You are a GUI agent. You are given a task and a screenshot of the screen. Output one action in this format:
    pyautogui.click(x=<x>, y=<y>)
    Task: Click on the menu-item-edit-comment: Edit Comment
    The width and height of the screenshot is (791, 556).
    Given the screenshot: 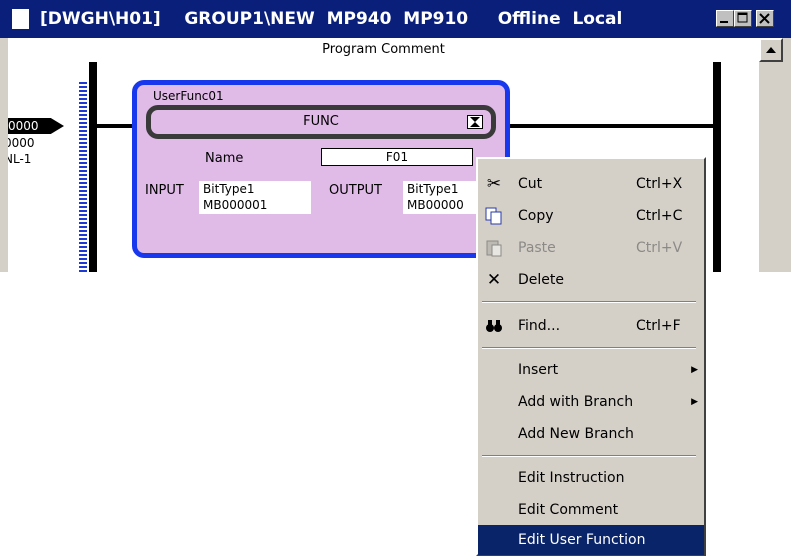 What is the action you would take?
    pyautogui.click(x=591, y=510)
    